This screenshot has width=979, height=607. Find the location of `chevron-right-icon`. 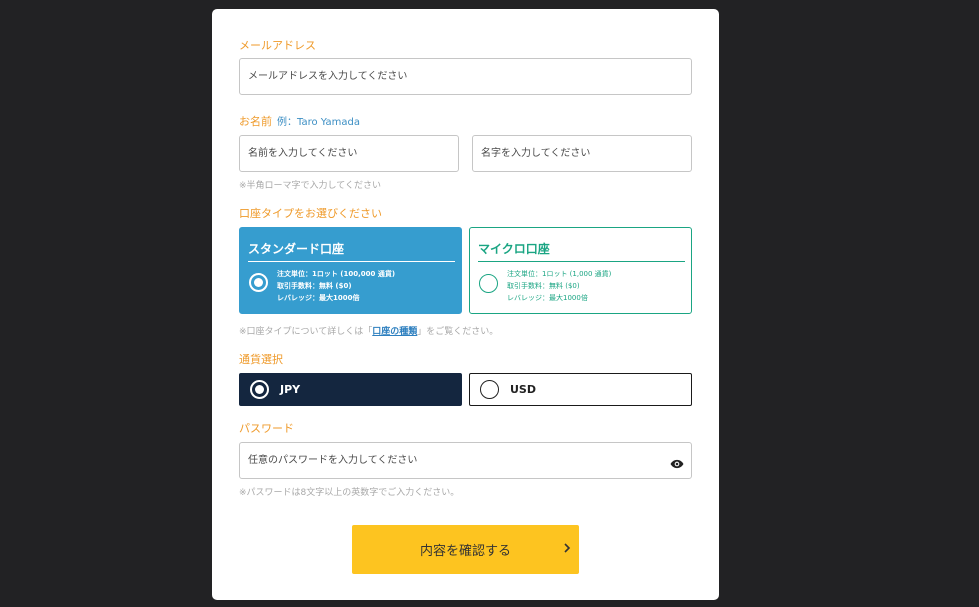

chevron-right-icon is located at coordinates (567, 548).